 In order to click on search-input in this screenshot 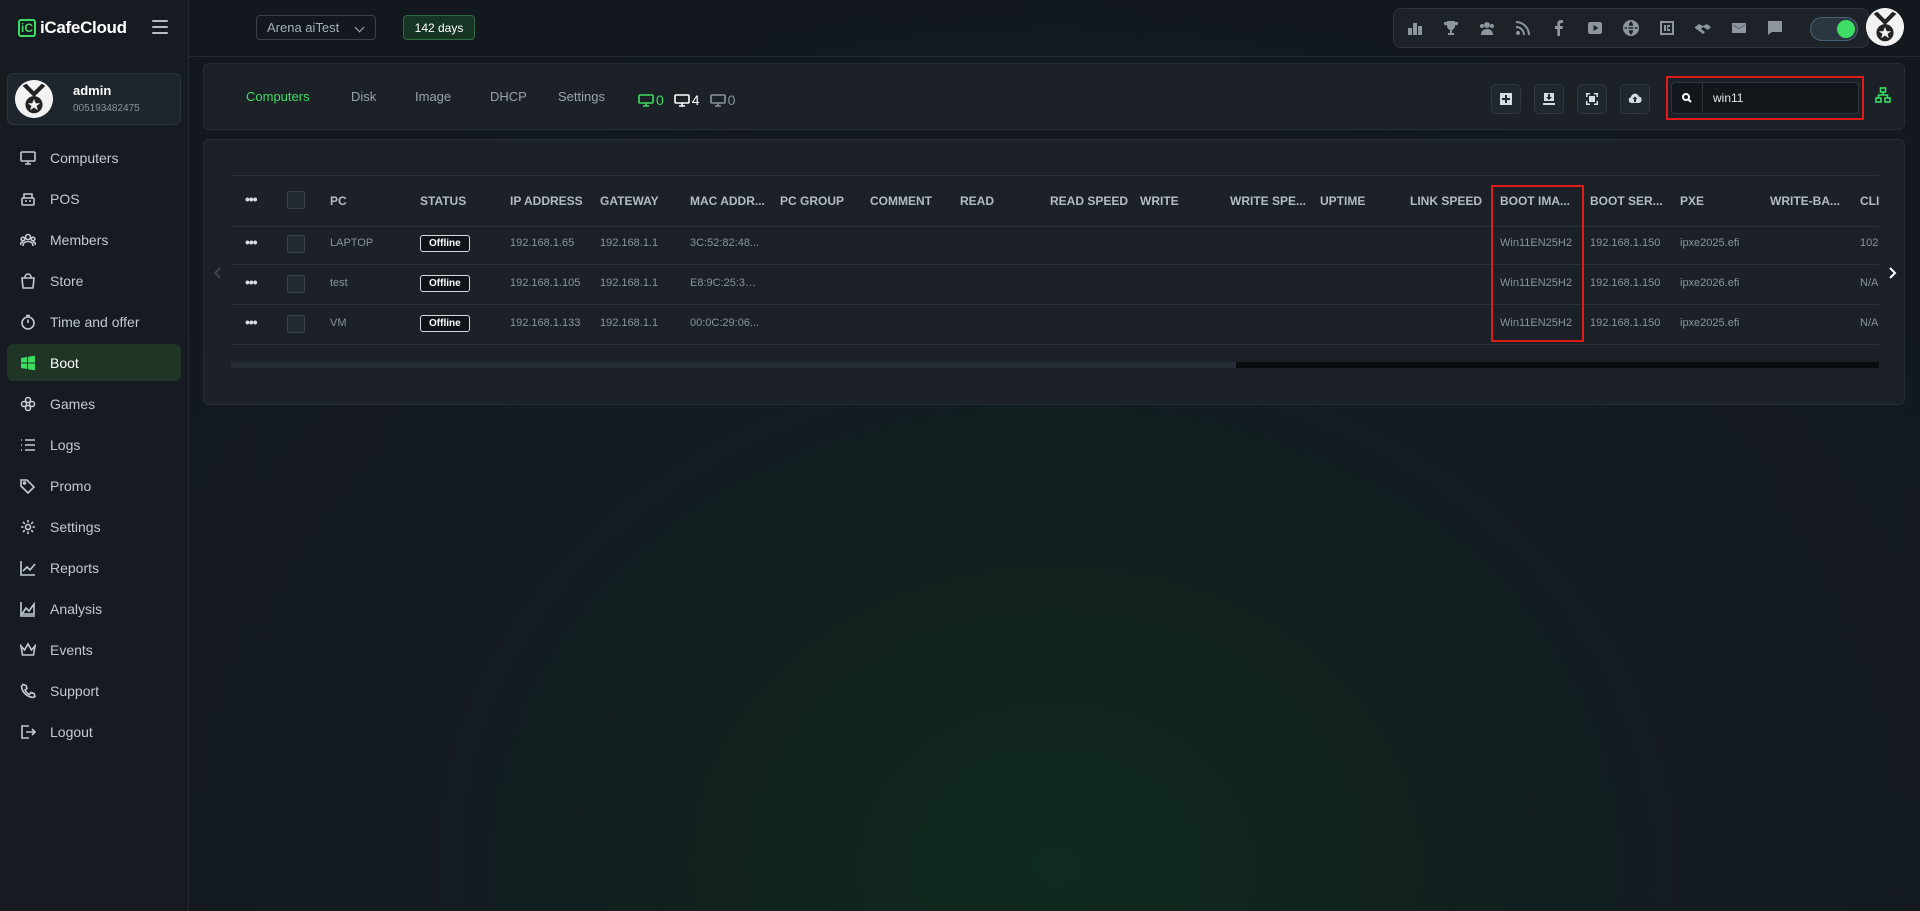, I will do `click(1779, 98)`.